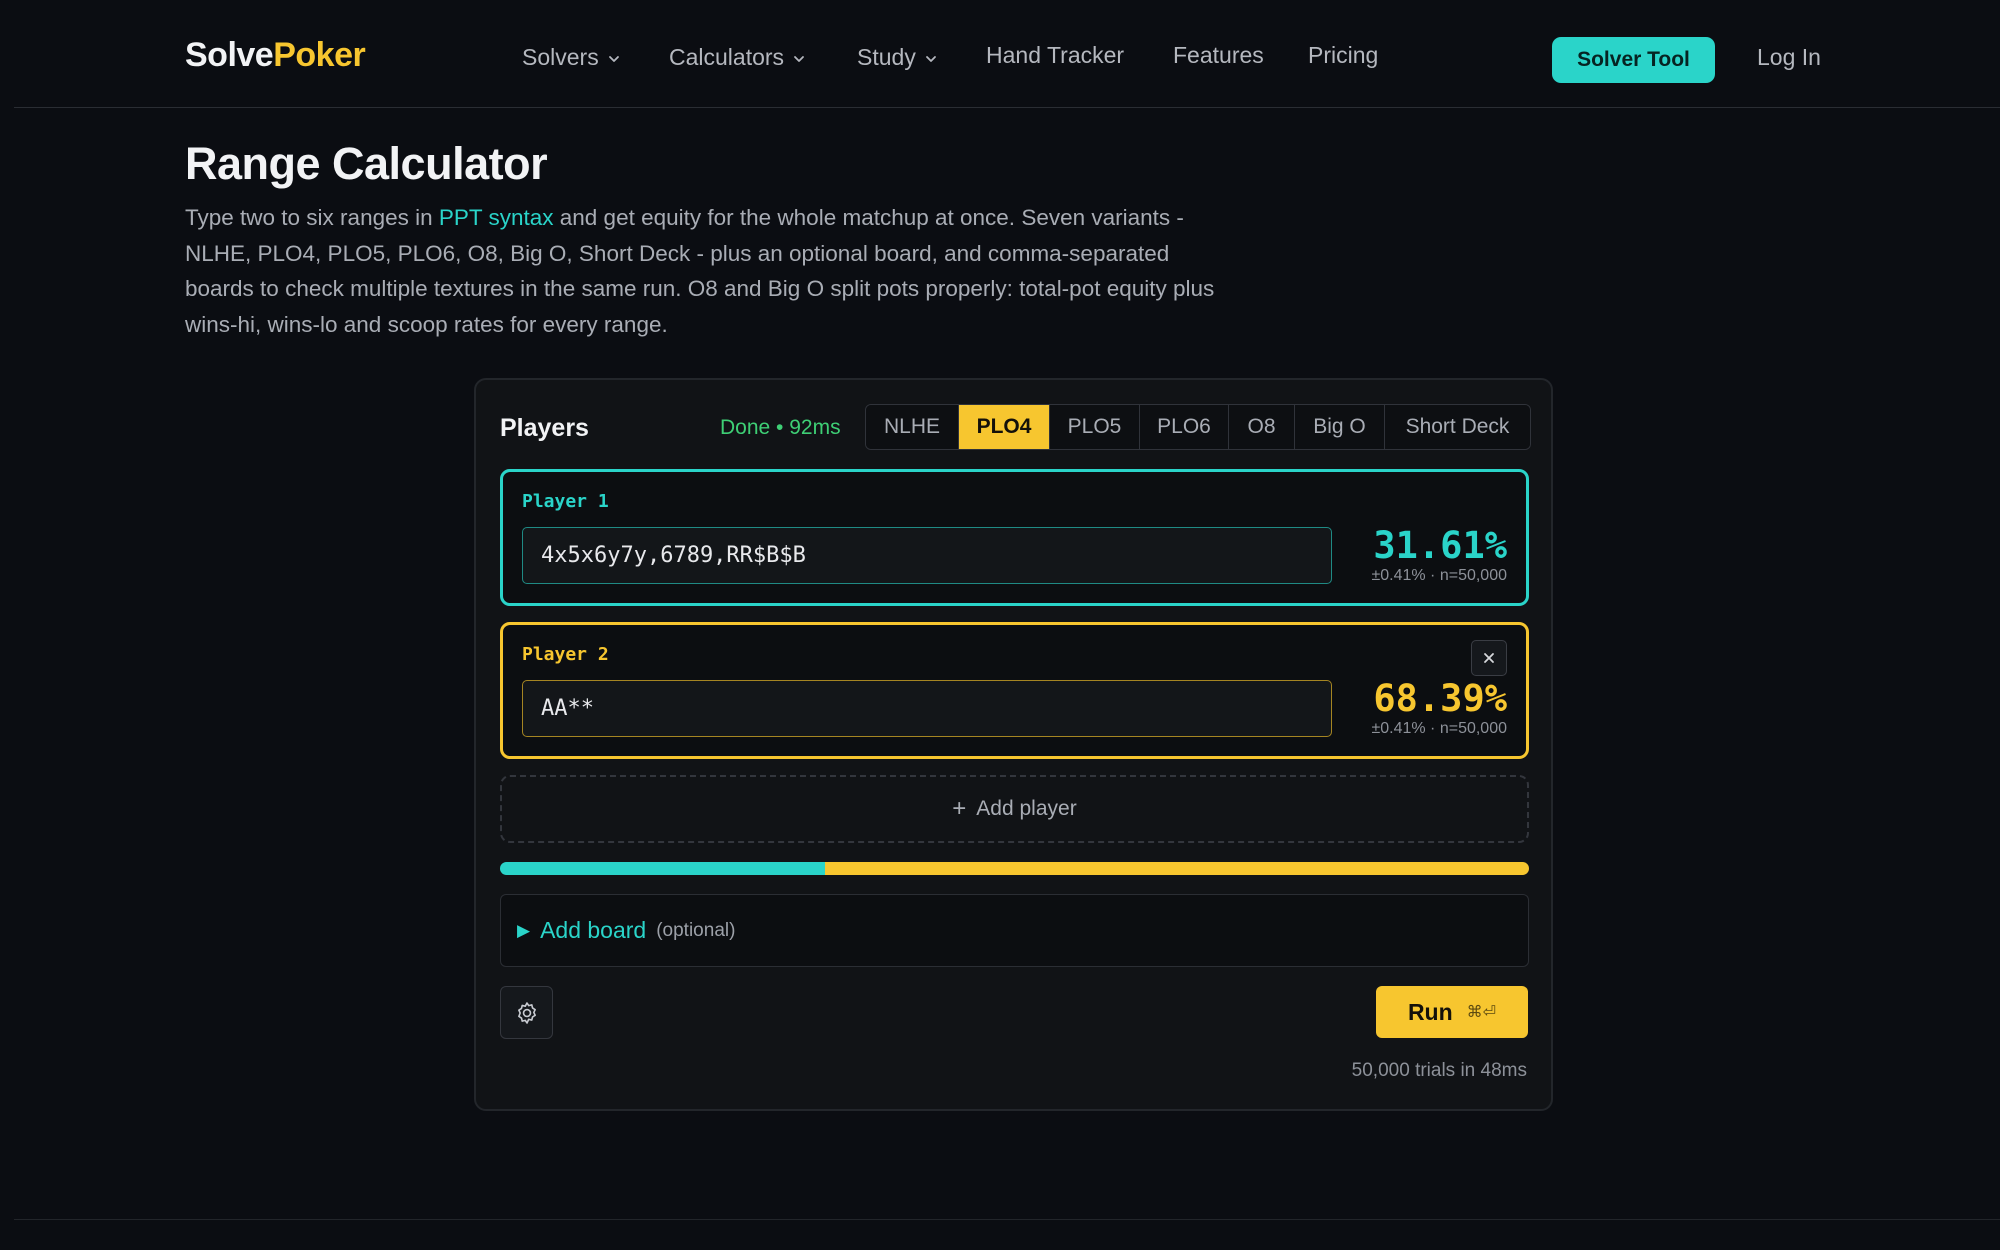 This screenshot has width=2000, height=1250. I want to click on equity-value: 31.61%, so click(1440, 545).